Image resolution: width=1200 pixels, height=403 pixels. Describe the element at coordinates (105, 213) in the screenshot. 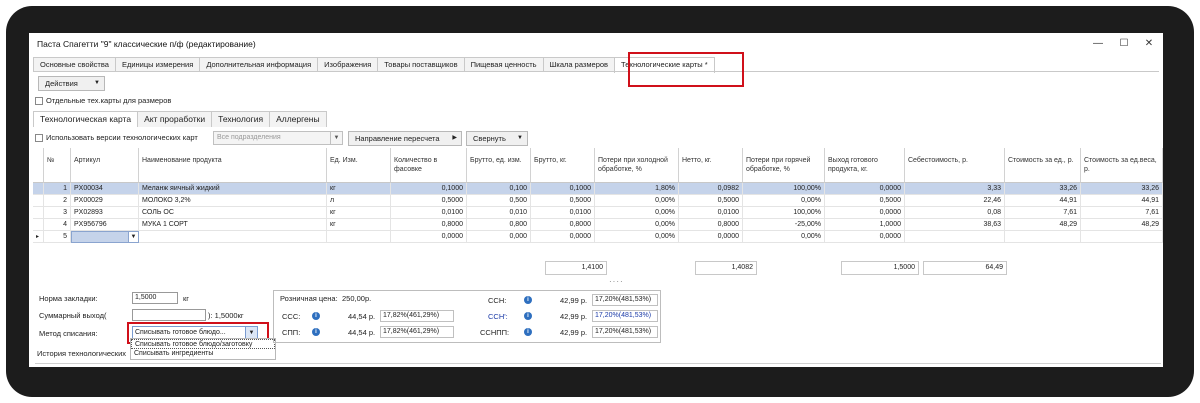

I see `cell-article: PX02893` at that location.